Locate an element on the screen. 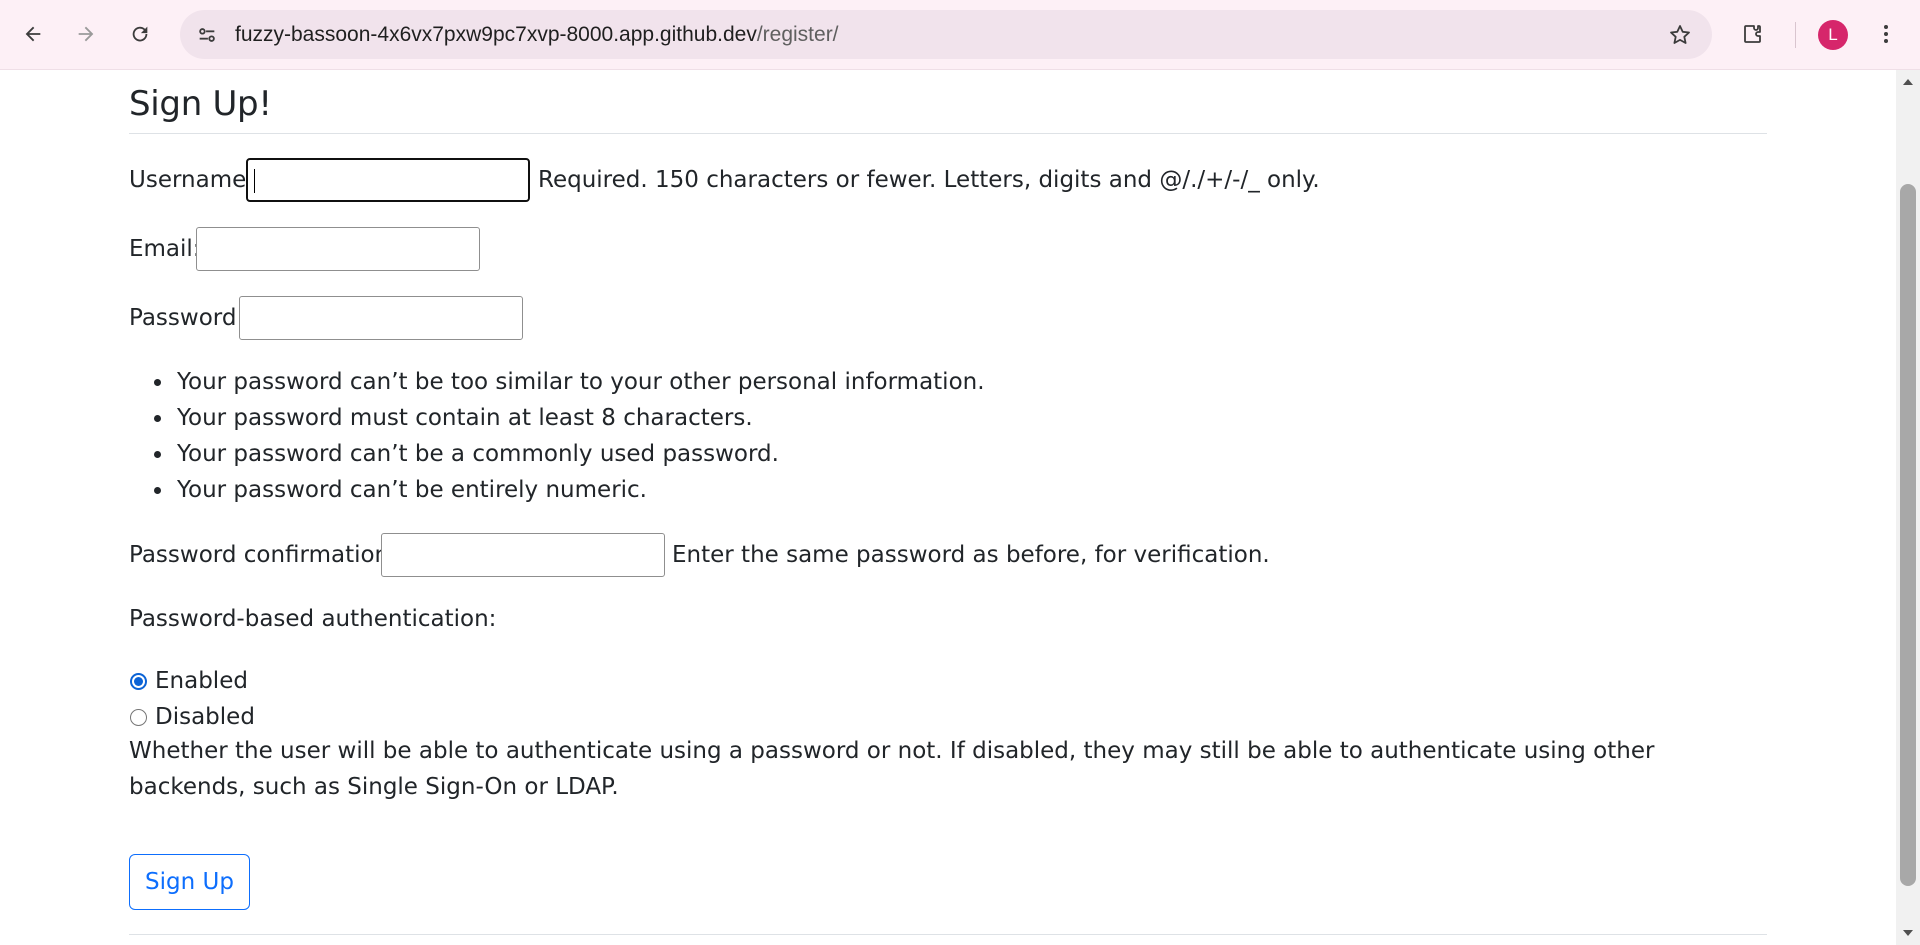  kebab-menu-icon is located at coordinates (1886, 34).